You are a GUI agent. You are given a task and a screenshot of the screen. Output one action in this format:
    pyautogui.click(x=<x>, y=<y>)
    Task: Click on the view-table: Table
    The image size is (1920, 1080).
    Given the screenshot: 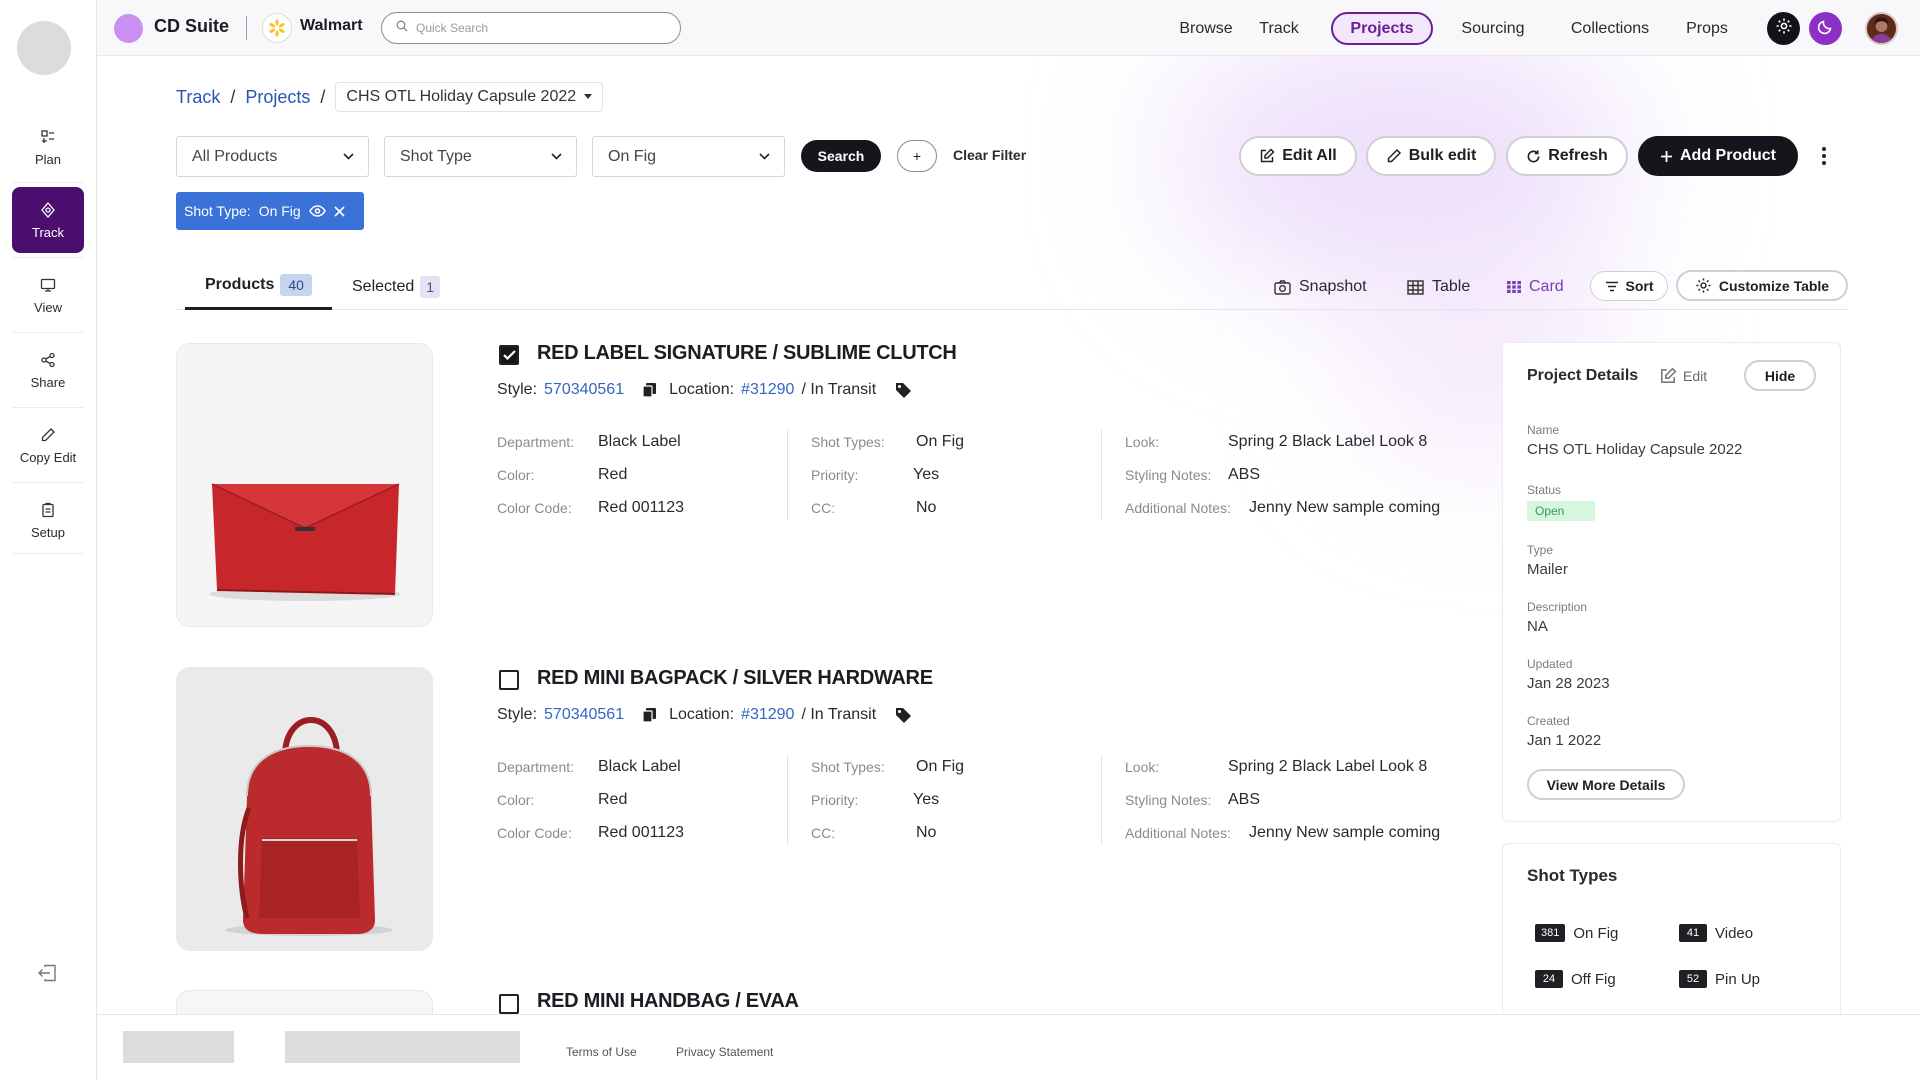 What is the action you would take?
    pyautogui.click(x=1438, y=287)
    